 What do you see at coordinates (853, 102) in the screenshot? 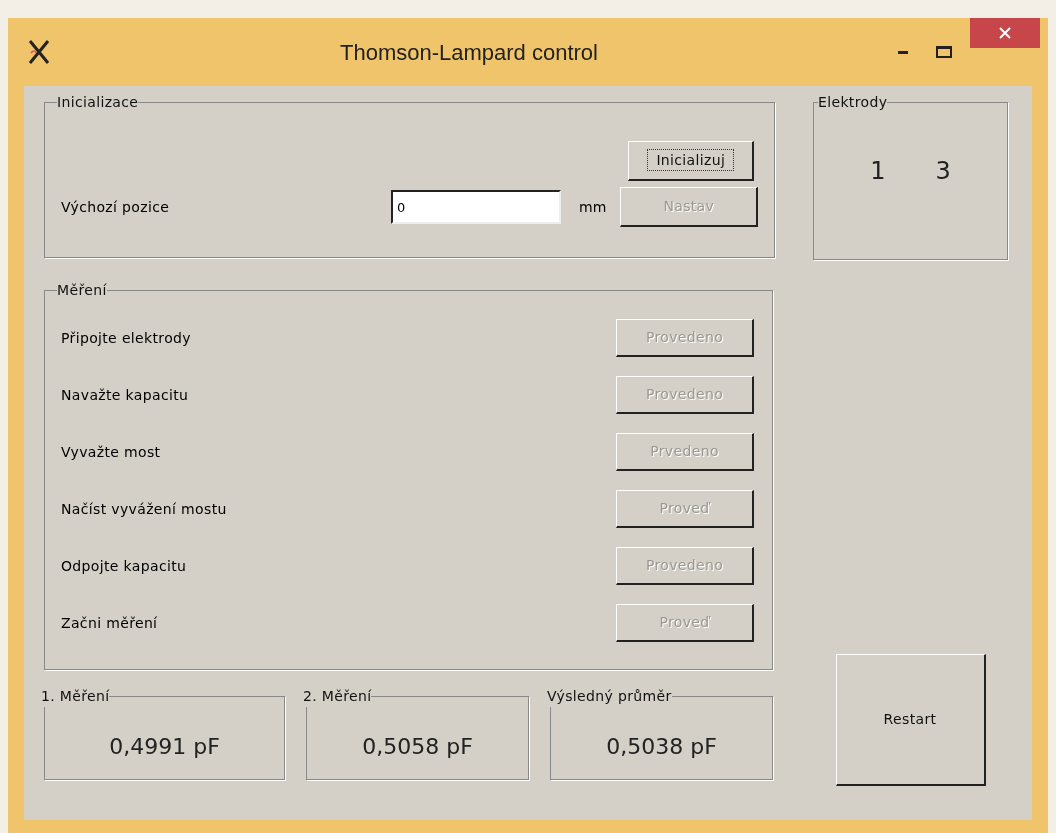
I see `group-title: Elektrody` at bounding box center [853, 102].